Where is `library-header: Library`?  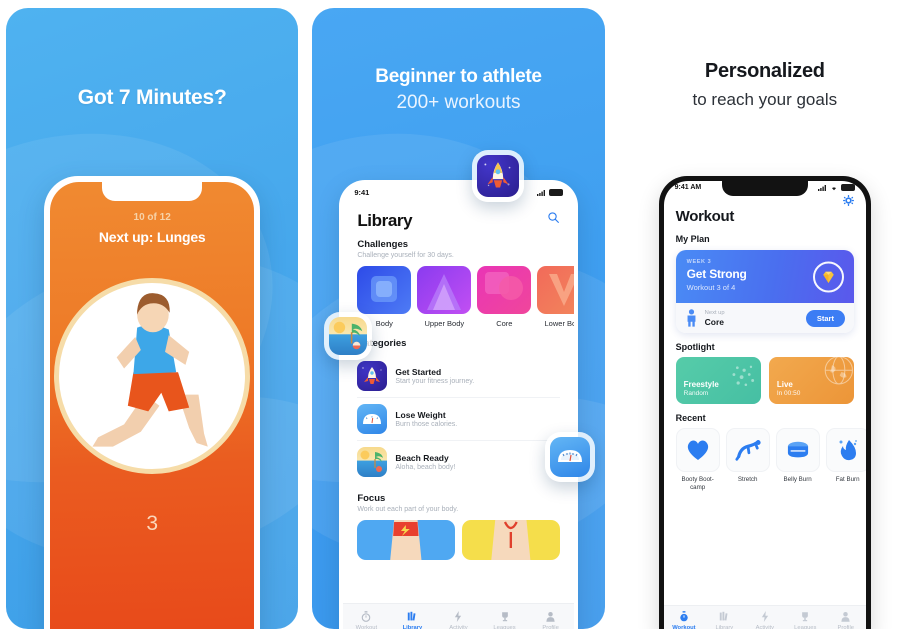
library-header: Library is located at coordinates (458, 214).